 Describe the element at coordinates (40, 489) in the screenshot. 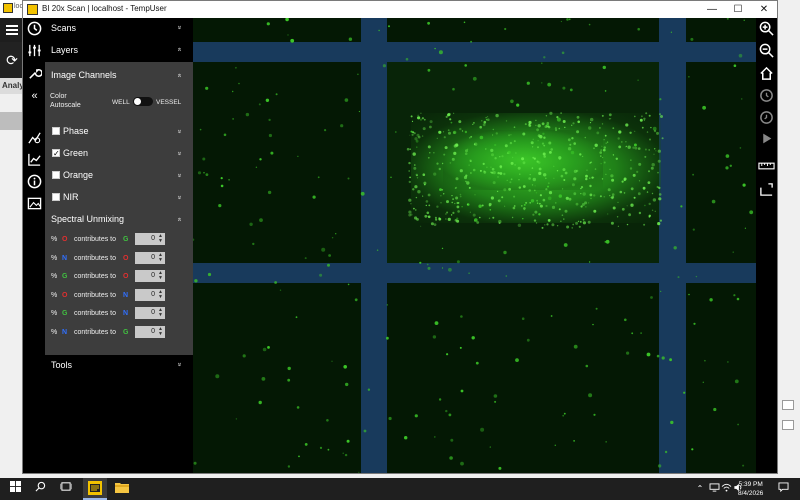

I see `search-icon` at that location.